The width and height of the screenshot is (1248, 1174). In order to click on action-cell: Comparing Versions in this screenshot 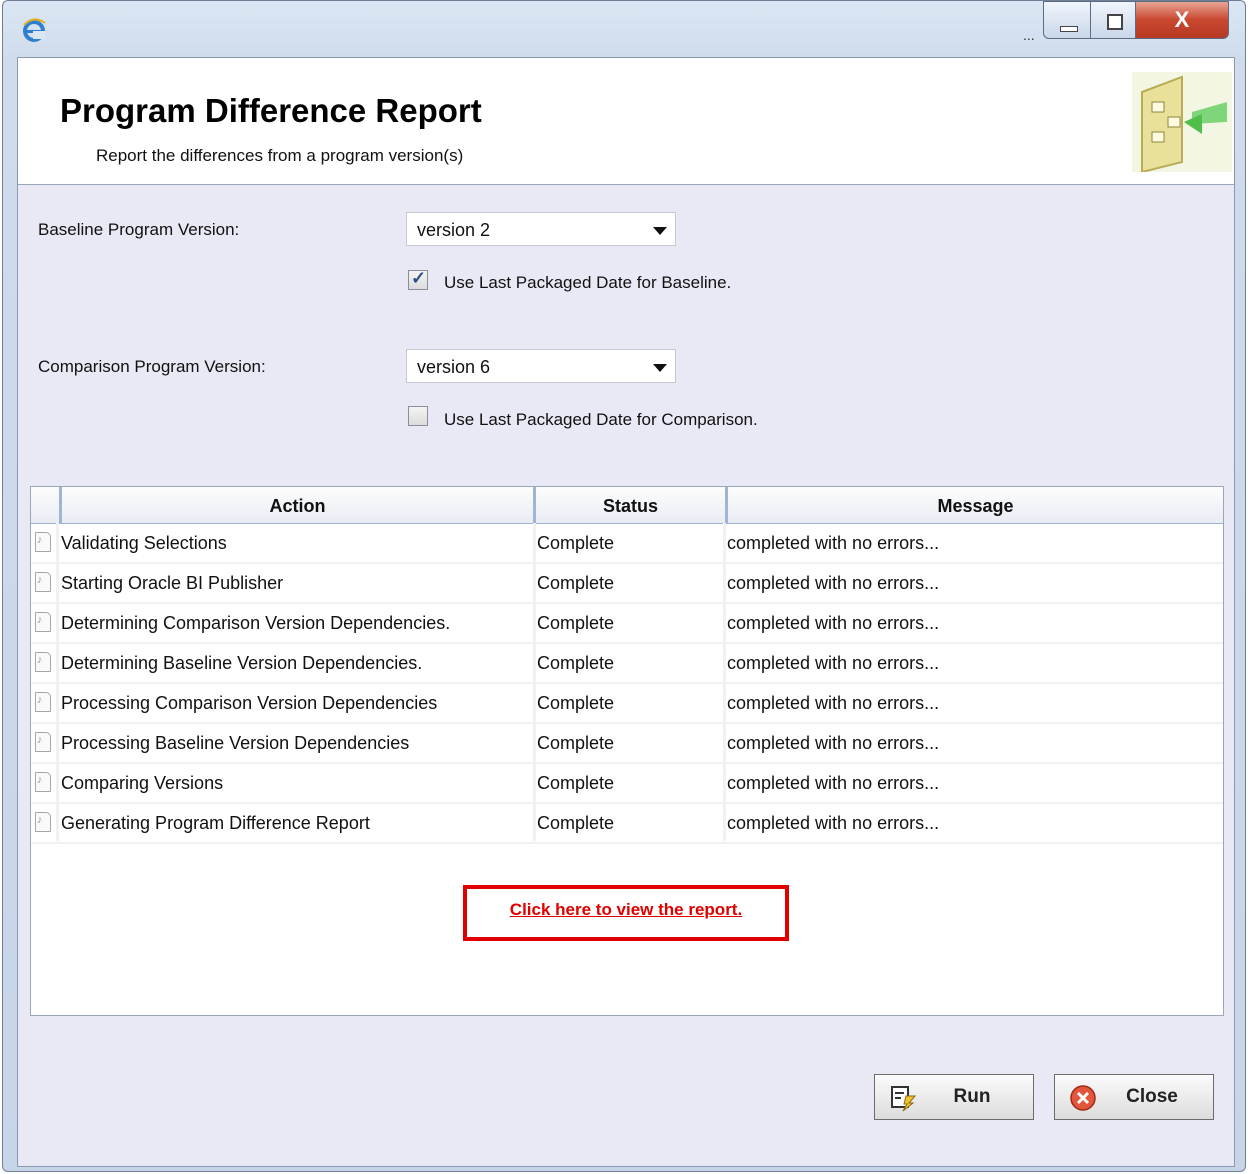, I will do `click(142, 783)`.